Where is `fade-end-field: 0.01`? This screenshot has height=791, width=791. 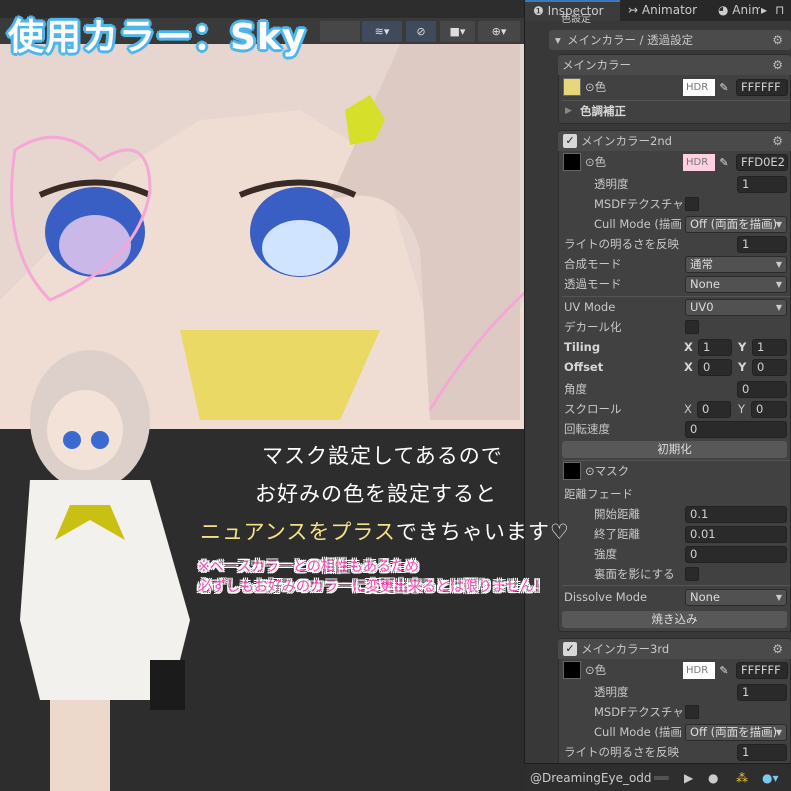
fade-end-field: 0.01 is located at coordinates (736, 534).